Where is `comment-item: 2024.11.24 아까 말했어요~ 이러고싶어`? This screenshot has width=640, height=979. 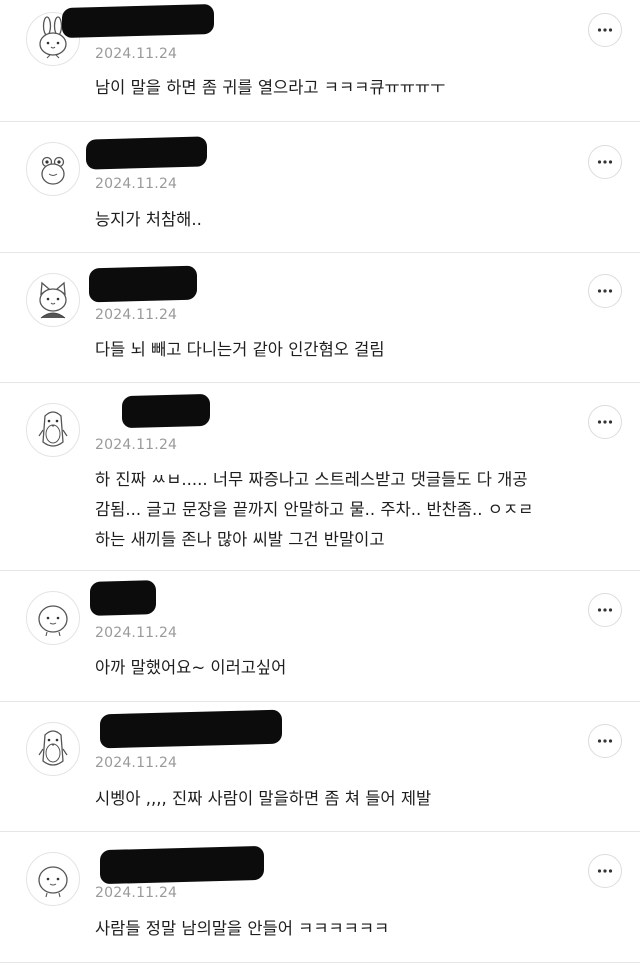 comment-item: 2024.11.24 아까 말했어요~ 이러고싶어 is located at coordinates (320, 636).